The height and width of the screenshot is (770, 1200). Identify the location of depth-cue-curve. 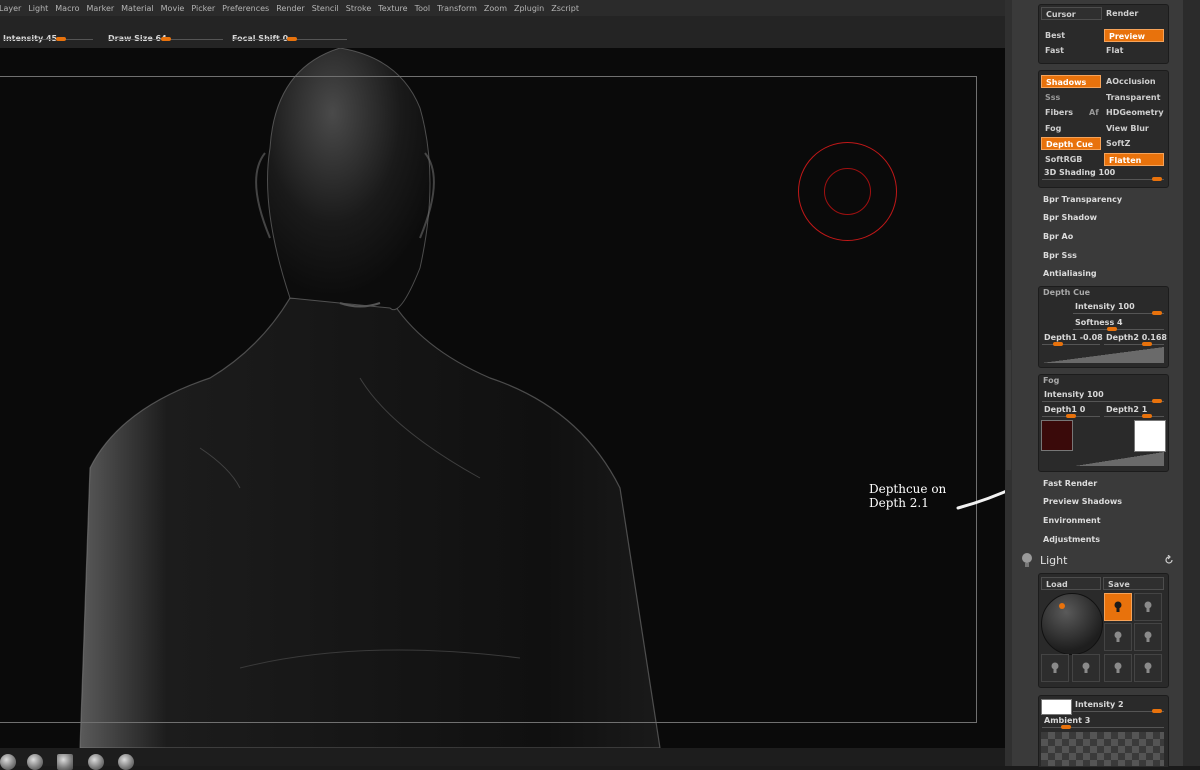
(1103, 355).